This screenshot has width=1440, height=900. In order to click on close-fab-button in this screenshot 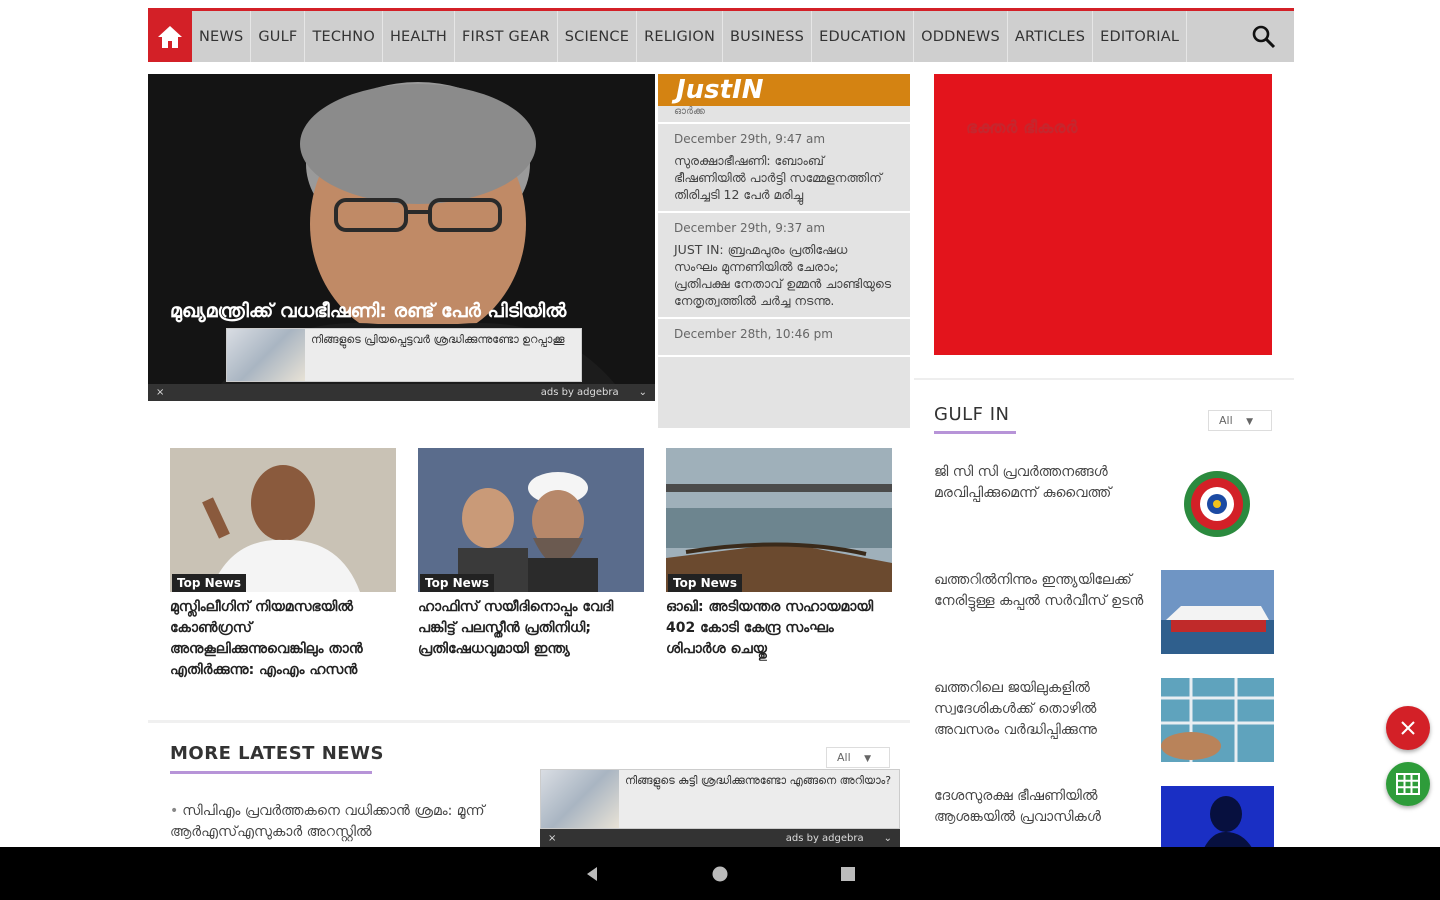, I will do `click(1408, 728)`.